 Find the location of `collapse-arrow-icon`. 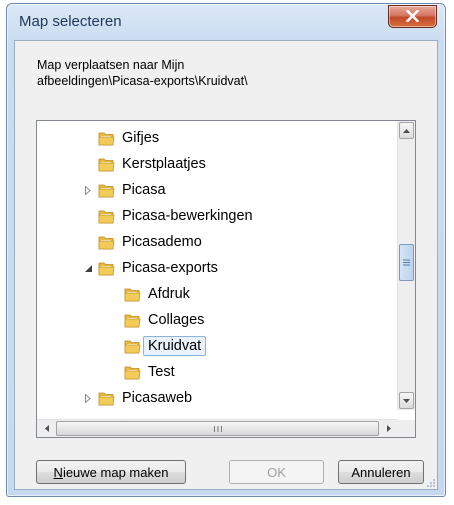

collapse-arrow-icon is located at coordinates (88, 268).